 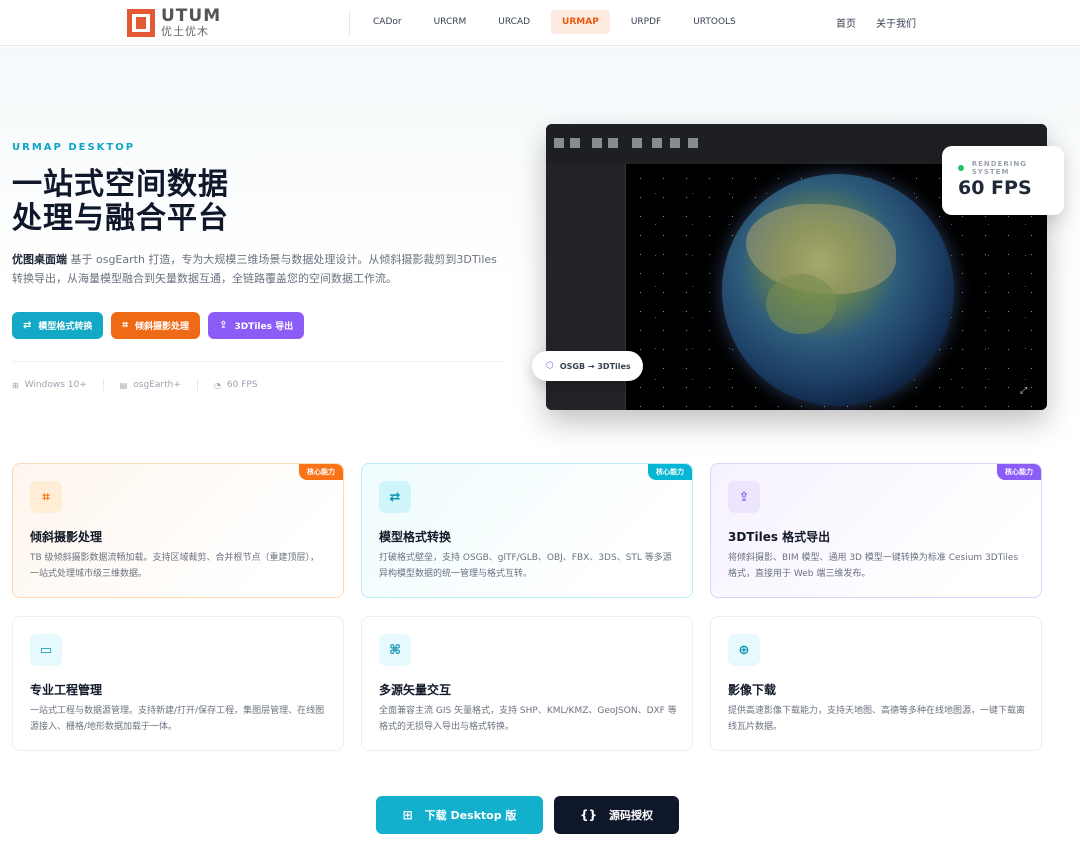 I want to click on source-license-label: 源码授权, so click(x=631, y=815).